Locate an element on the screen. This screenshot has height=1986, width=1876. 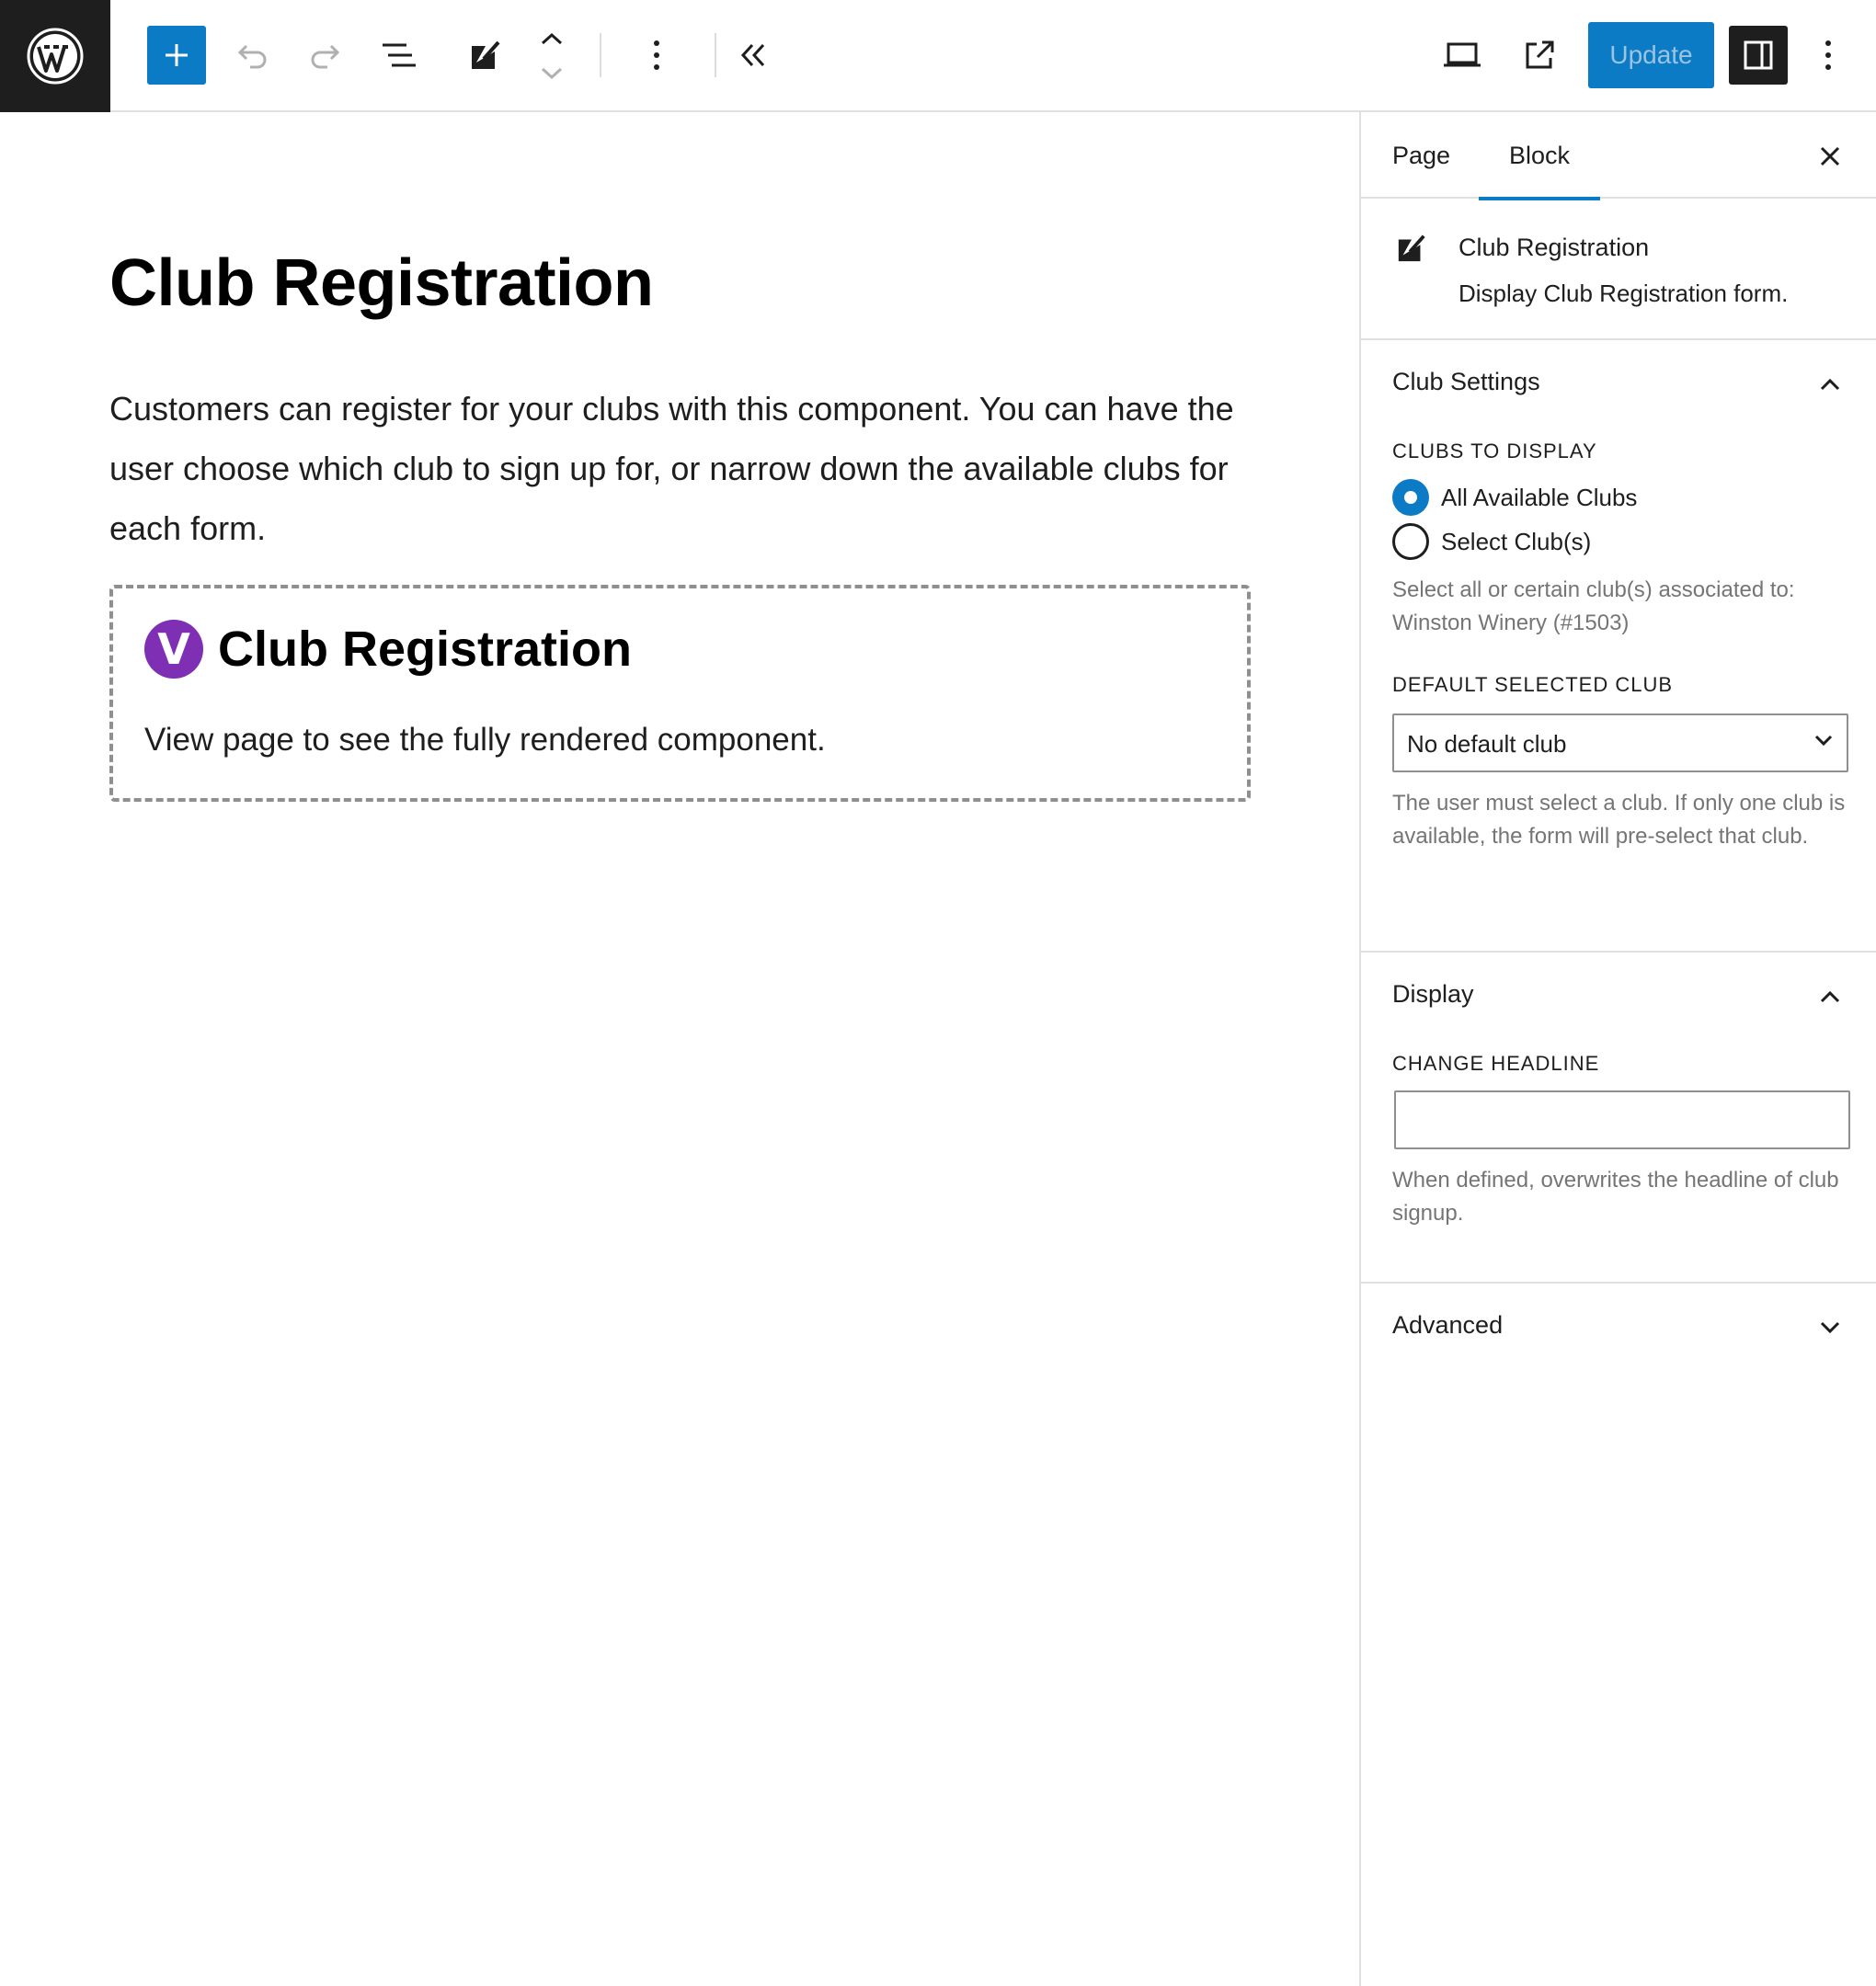
redo-button is located at coordinates (325, 55).